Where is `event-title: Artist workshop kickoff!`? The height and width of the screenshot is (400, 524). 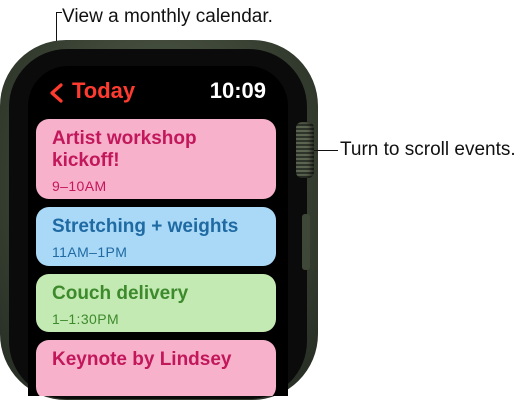 event-title: Artist workshop kickoff! is located at coordinates (124, 149).